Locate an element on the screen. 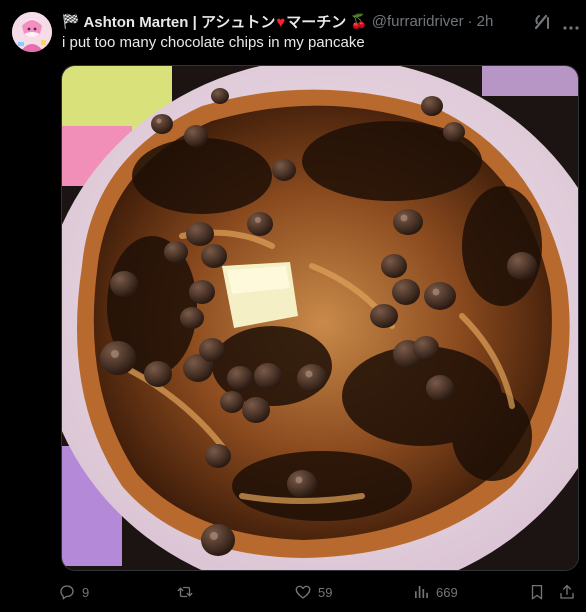 Image resolution: width=586 pixels, height=612 pixels. heart-icon is located at coordinates (303, 592).